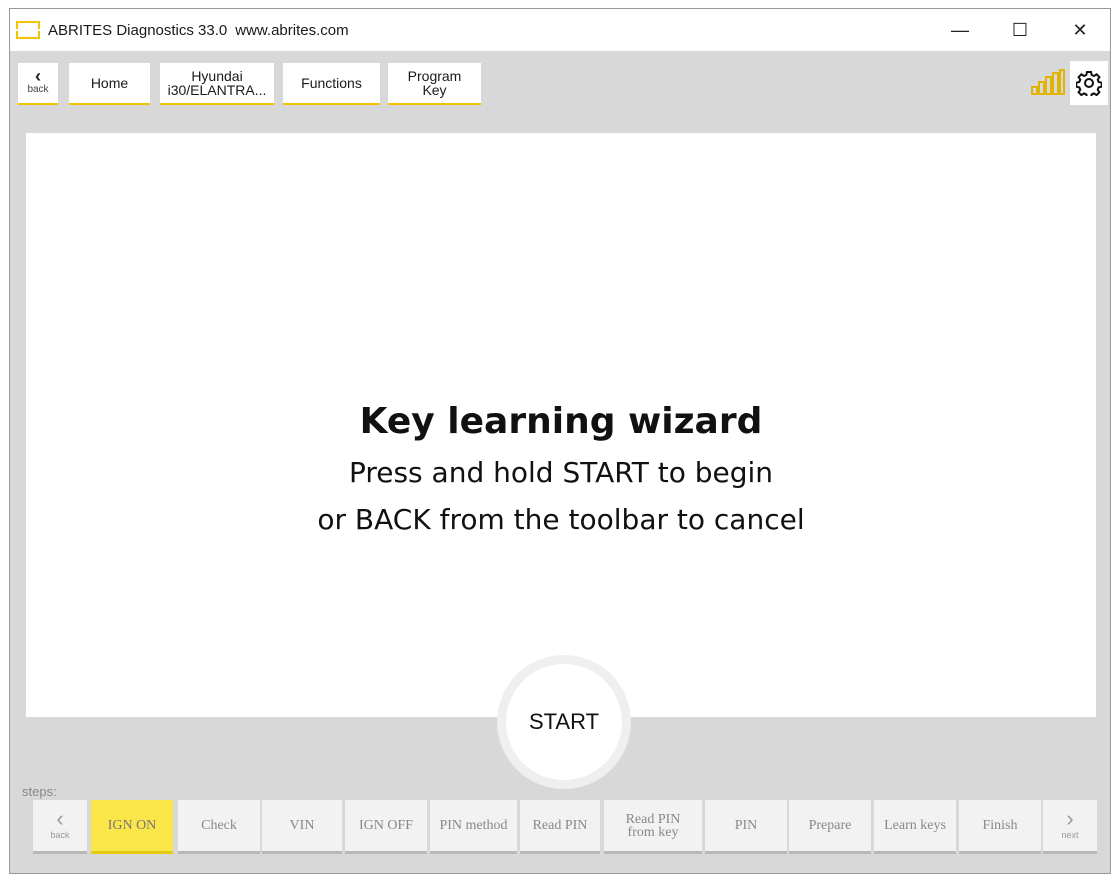  I want to click on program-key-line1: Program, so click(434, 76).